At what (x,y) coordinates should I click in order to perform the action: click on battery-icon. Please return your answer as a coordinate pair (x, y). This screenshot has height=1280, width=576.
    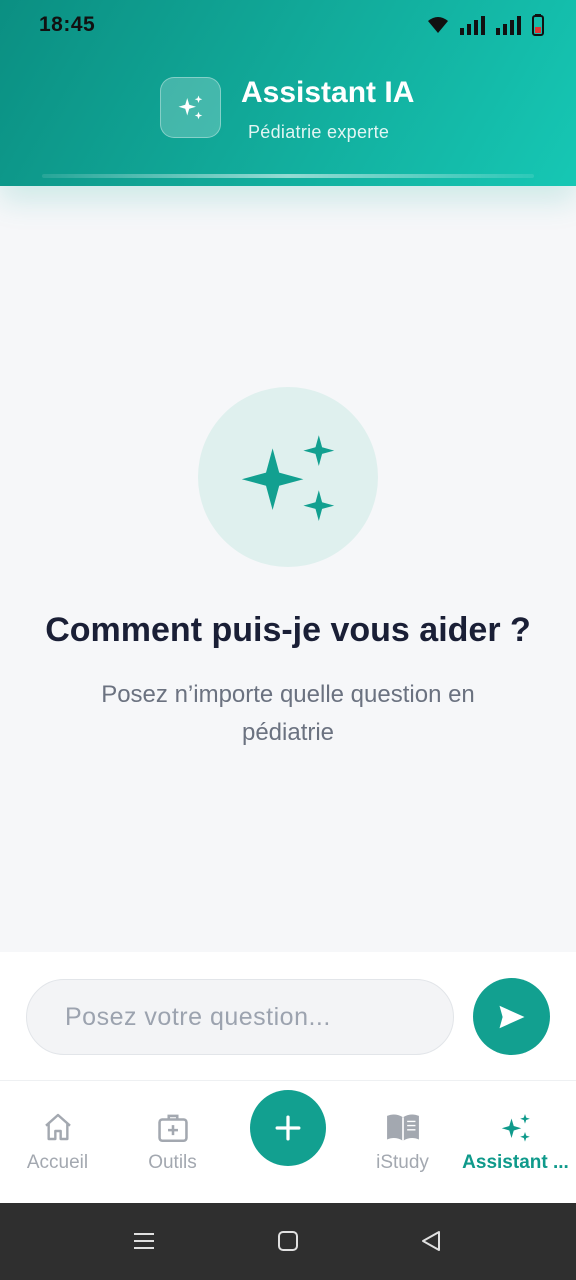
    Looking at the image, I should click on (538, 25).